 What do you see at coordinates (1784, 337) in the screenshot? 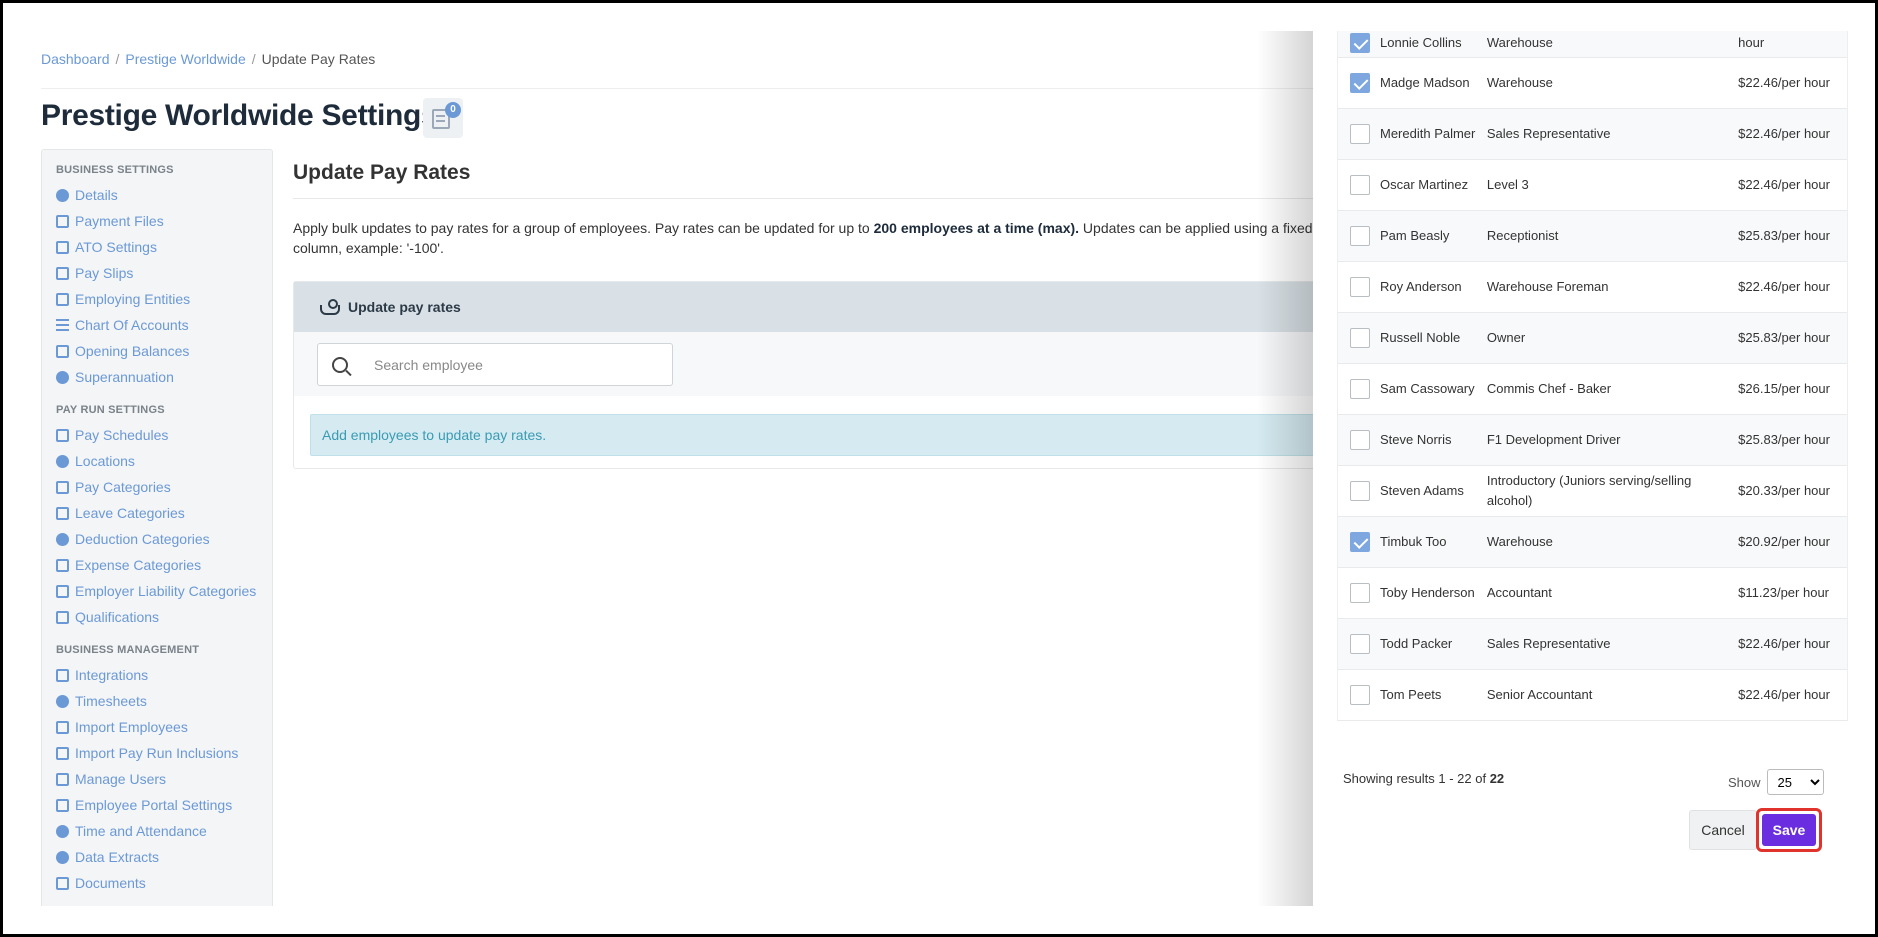
I see `employee-pay-rate: $25.83/per hour` at bounding box center [1784, 337].